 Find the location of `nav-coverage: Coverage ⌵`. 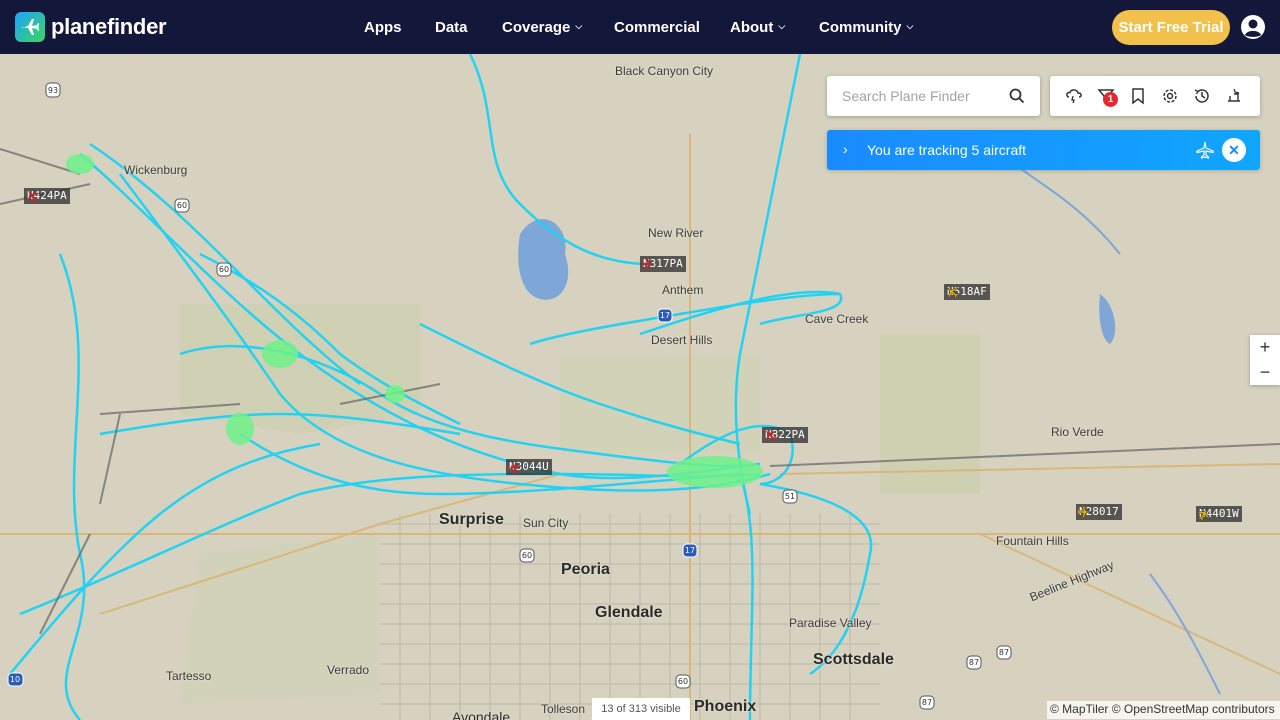

nav-coverage: Coverage ⌵ is located at coordinates (558, 27).